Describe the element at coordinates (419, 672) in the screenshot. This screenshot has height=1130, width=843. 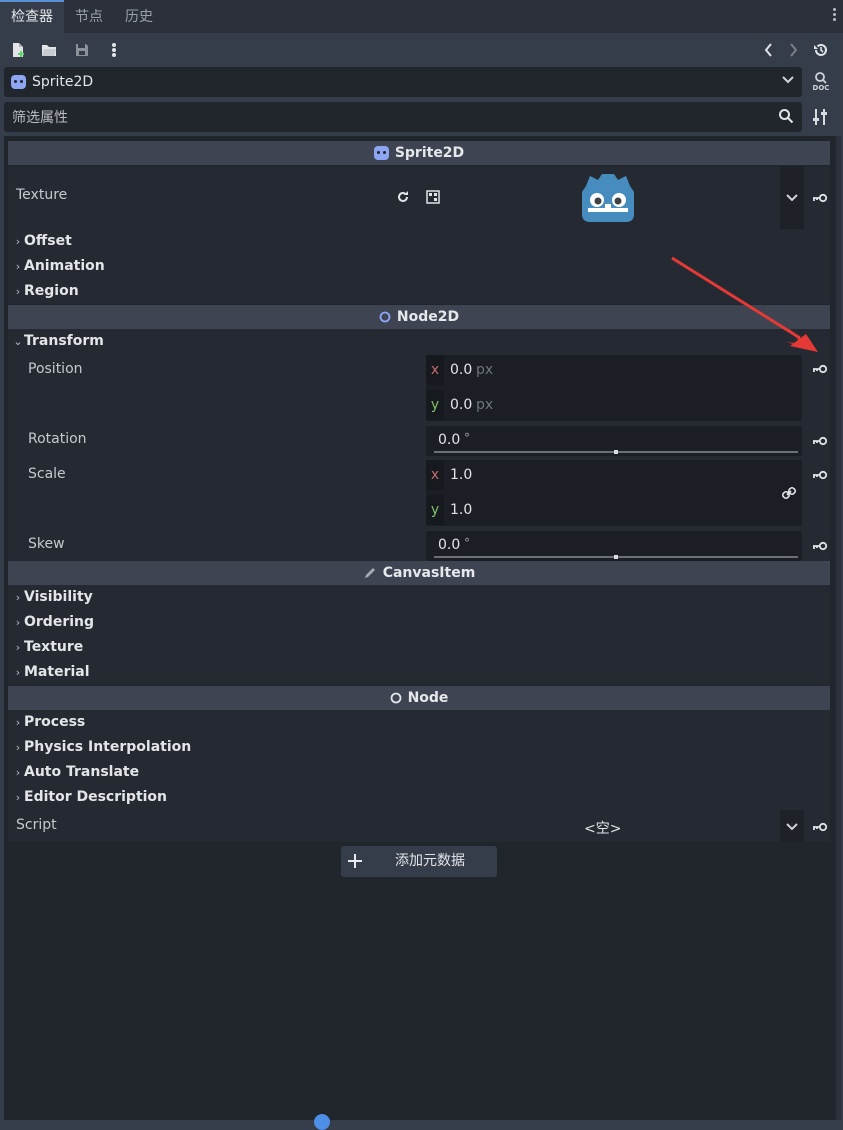
I see `category-material: › Material` at that location.